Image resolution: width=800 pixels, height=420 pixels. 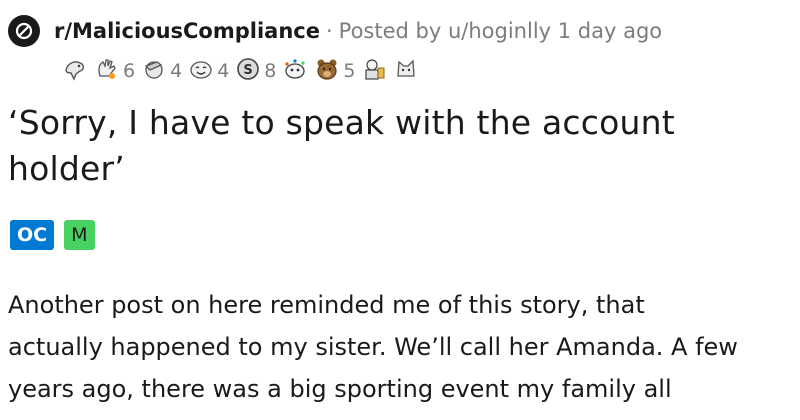 I want to click on award-count: 8, so click(x=270, y=71).